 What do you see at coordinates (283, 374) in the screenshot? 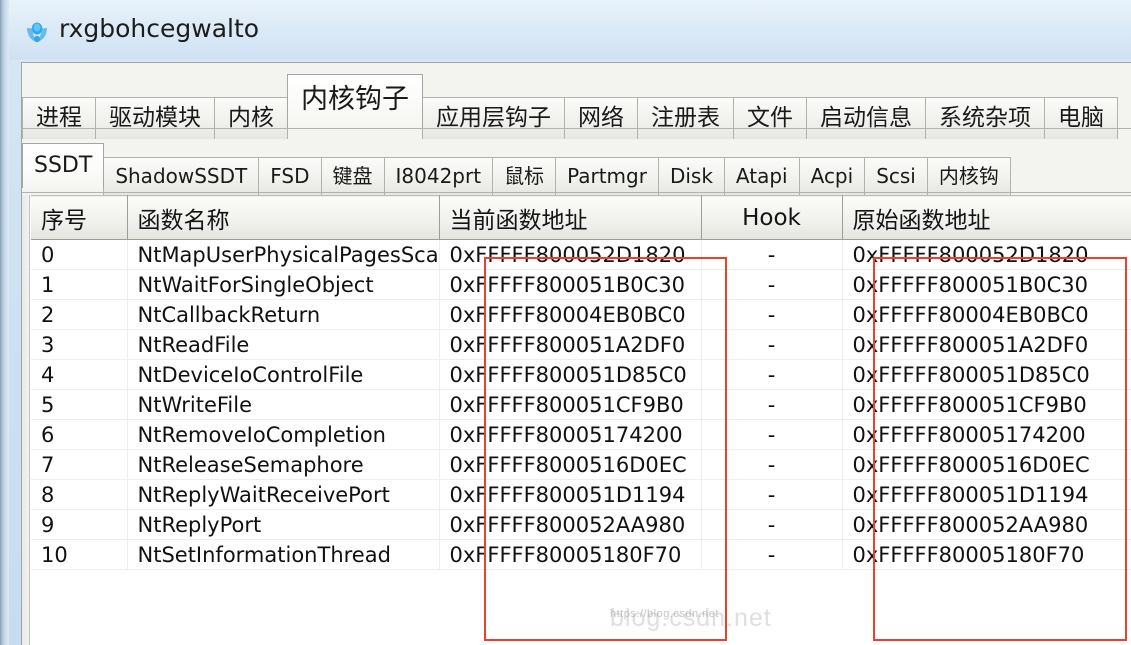
I see `cell-function-name: NtDeviceIoControlFile` at bounding box center [283, 374].